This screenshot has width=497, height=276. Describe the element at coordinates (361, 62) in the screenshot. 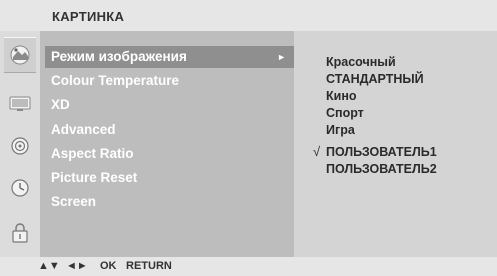

I see `picture-mode-option-vivid: Красочный` at that location.